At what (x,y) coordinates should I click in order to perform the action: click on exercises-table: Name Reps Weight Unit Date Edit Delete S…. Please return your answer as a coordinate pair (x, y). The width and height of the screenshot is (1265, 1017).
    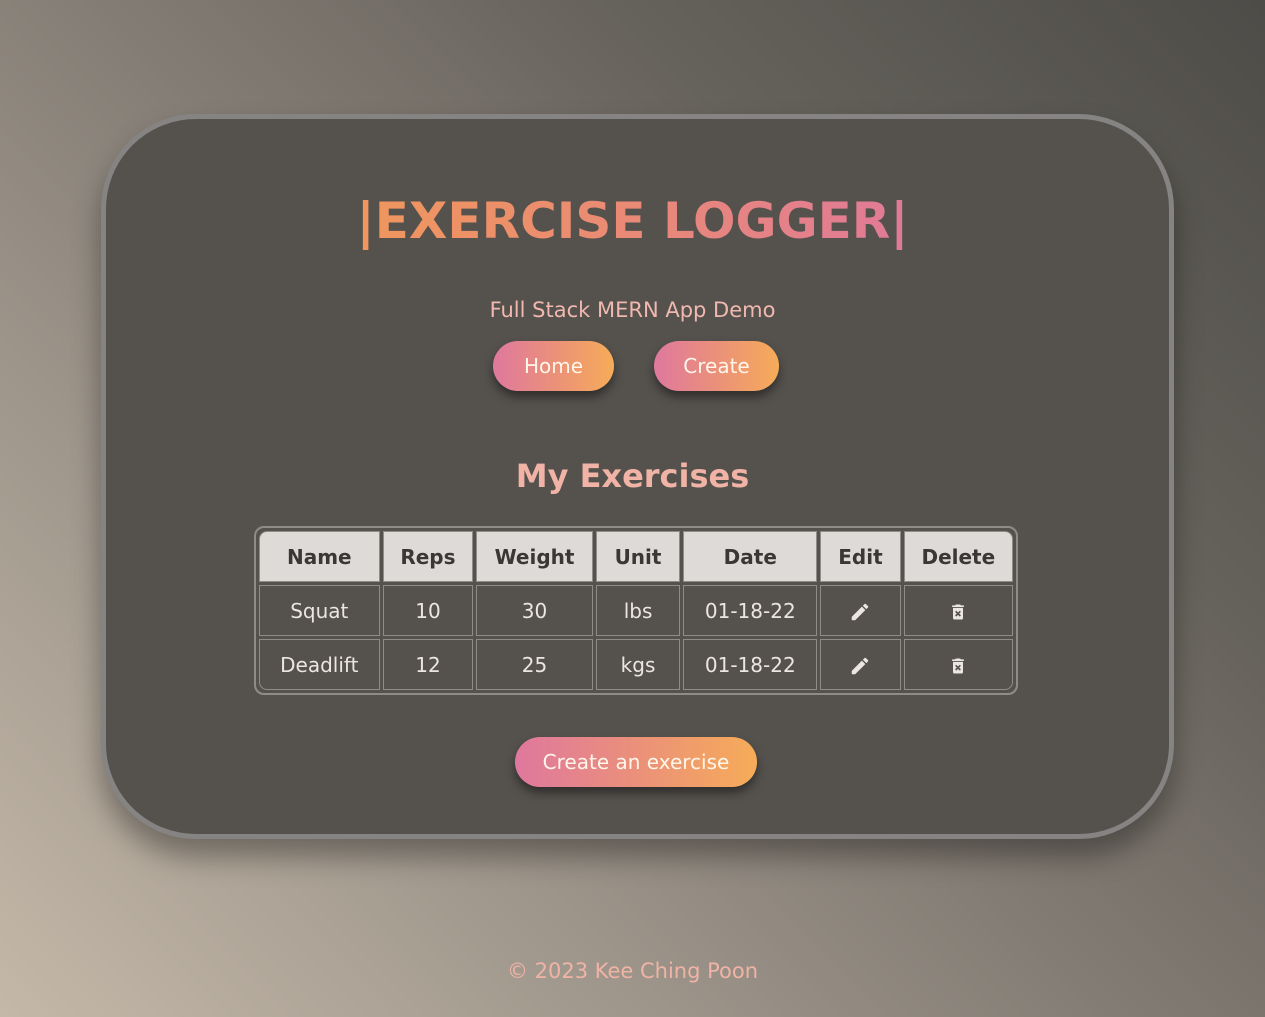
    Looking at the image, I should click on (636, 610).